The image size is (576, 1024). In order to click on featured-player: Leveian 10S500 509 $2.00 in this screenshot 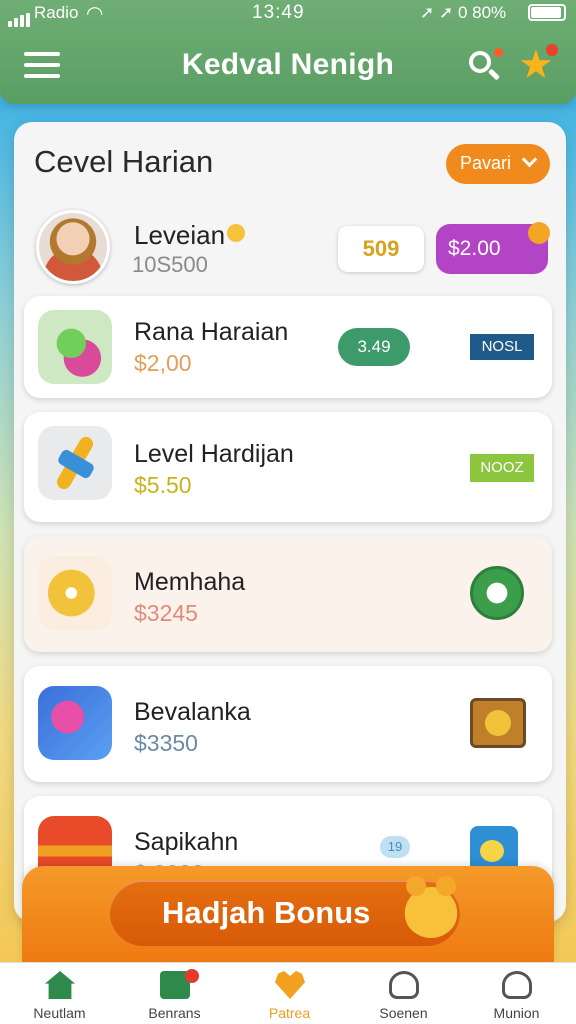, I will do `click(292, 250)`.